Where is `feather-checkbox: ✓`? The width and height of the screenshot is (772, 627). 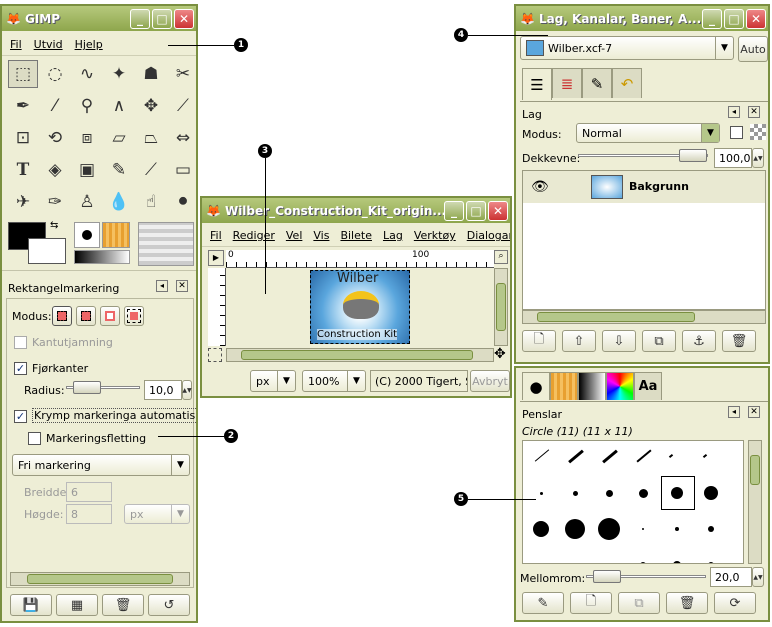 feather-checkbox: ✓ is located at coordinates (20, 368).